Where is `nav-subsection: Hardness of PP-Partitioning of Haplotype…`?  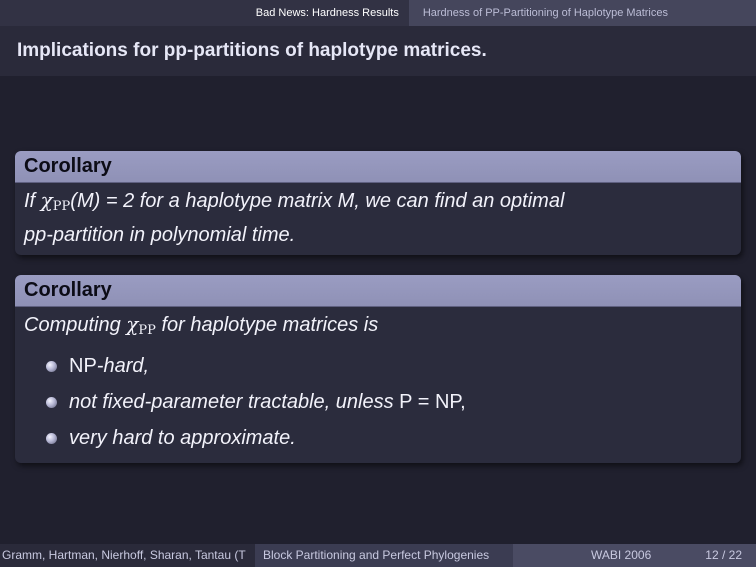 nav-subsection: Hardness of PP-Partitioning of Haplotype… is located at coordinates (582, 13).